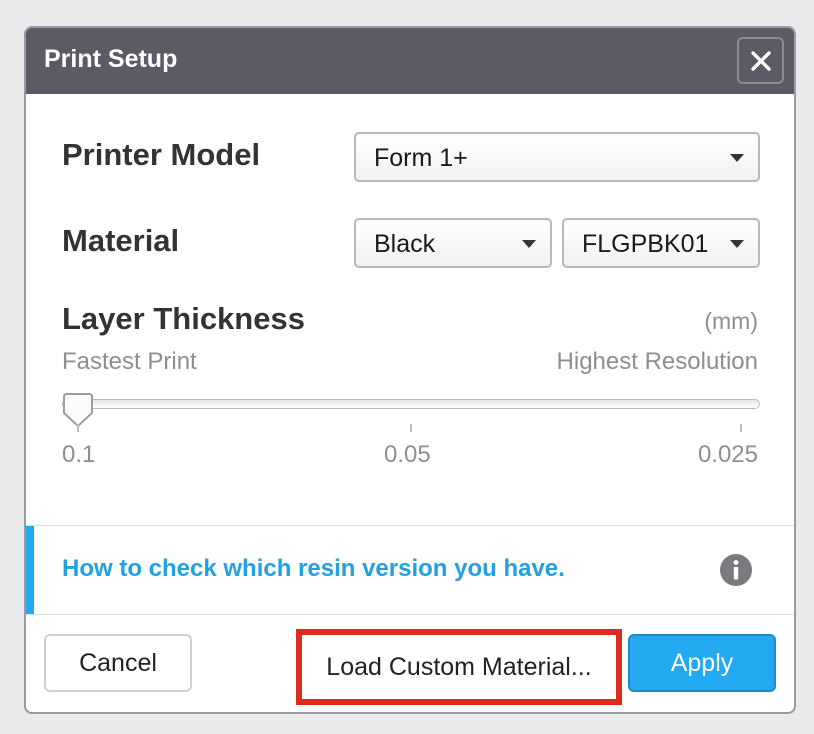  Describe the element at coordinates (161, 154) in the screenshot. I see `printer-model-label: Printer Model` at that location.